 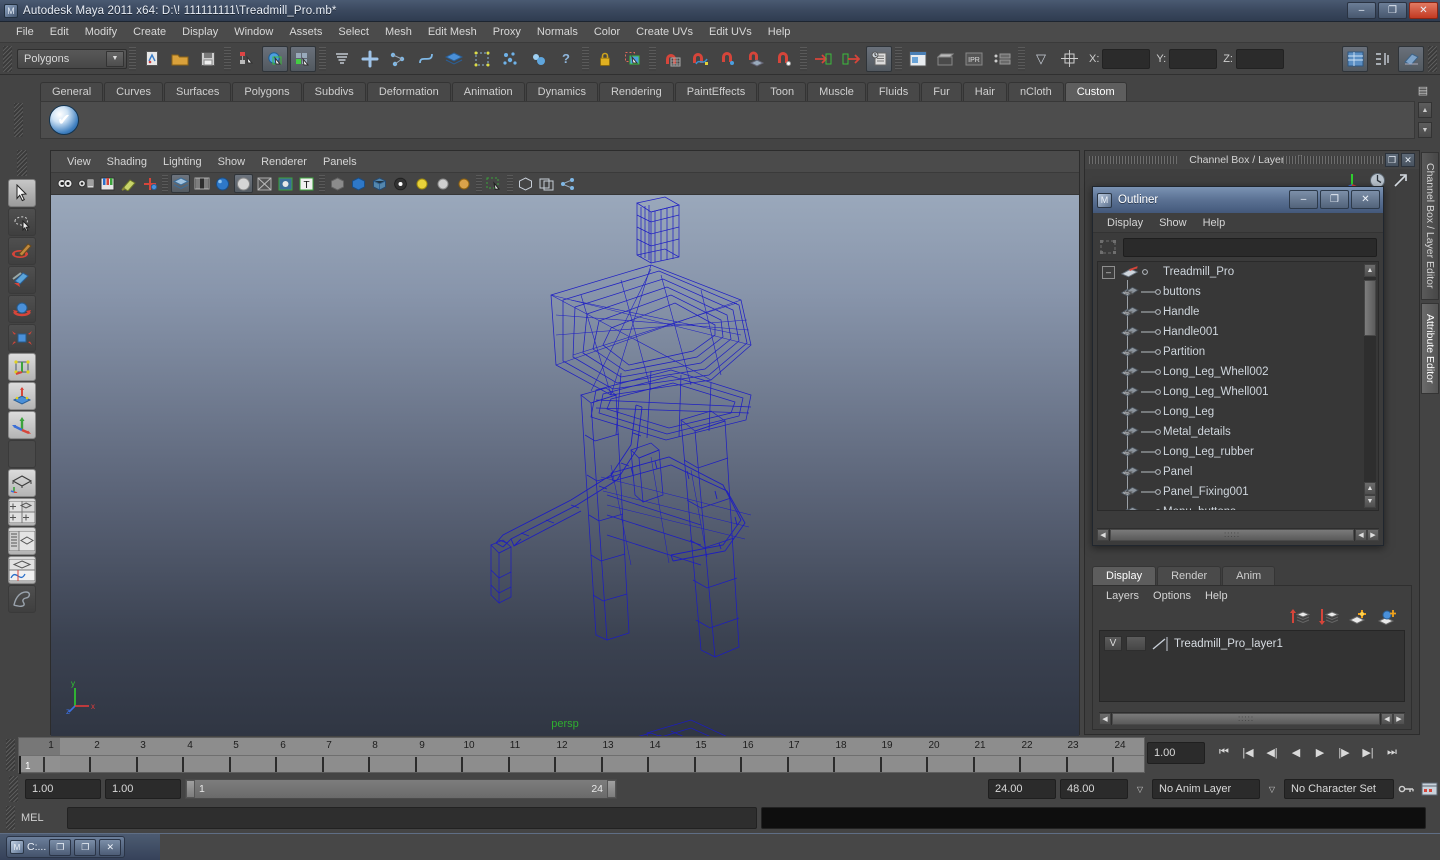 I want to click on menu-help: Help, so click(x=779, y=32).